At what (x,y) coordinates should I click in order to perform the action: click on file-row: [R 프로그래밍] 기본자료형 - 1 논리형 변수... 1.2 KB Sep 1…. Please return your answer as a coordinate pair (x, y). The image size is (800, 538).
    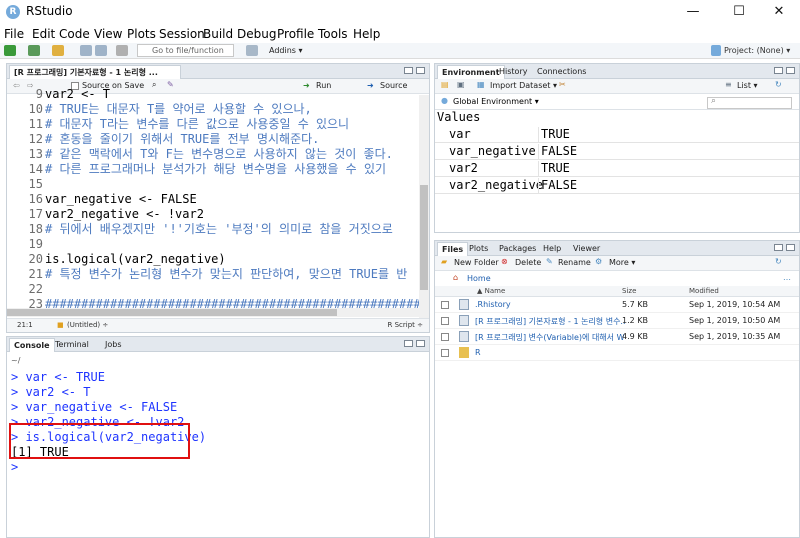
    Looking at the image, I should click on (617, 321).